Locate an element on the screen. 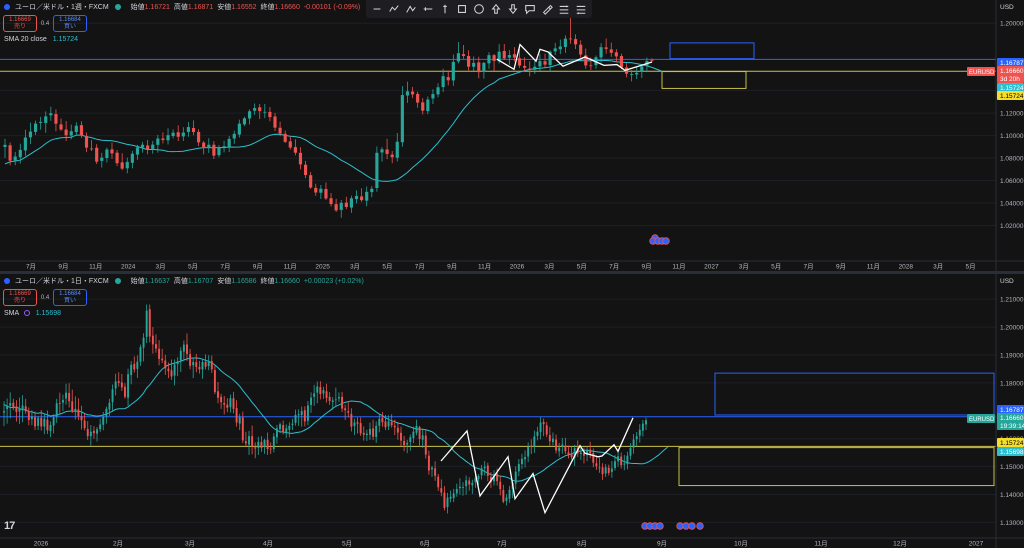  daily-sma-legend: SMA 1.15698 is located at coordinates (32, 313).